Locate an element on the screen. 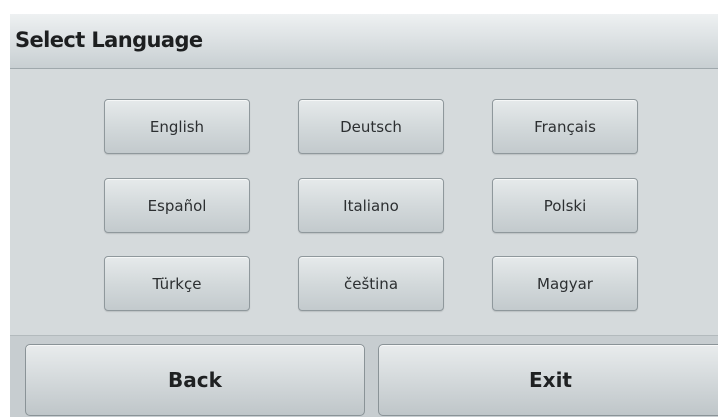  language-label: Türkçe is located at coordinates (177, 283).